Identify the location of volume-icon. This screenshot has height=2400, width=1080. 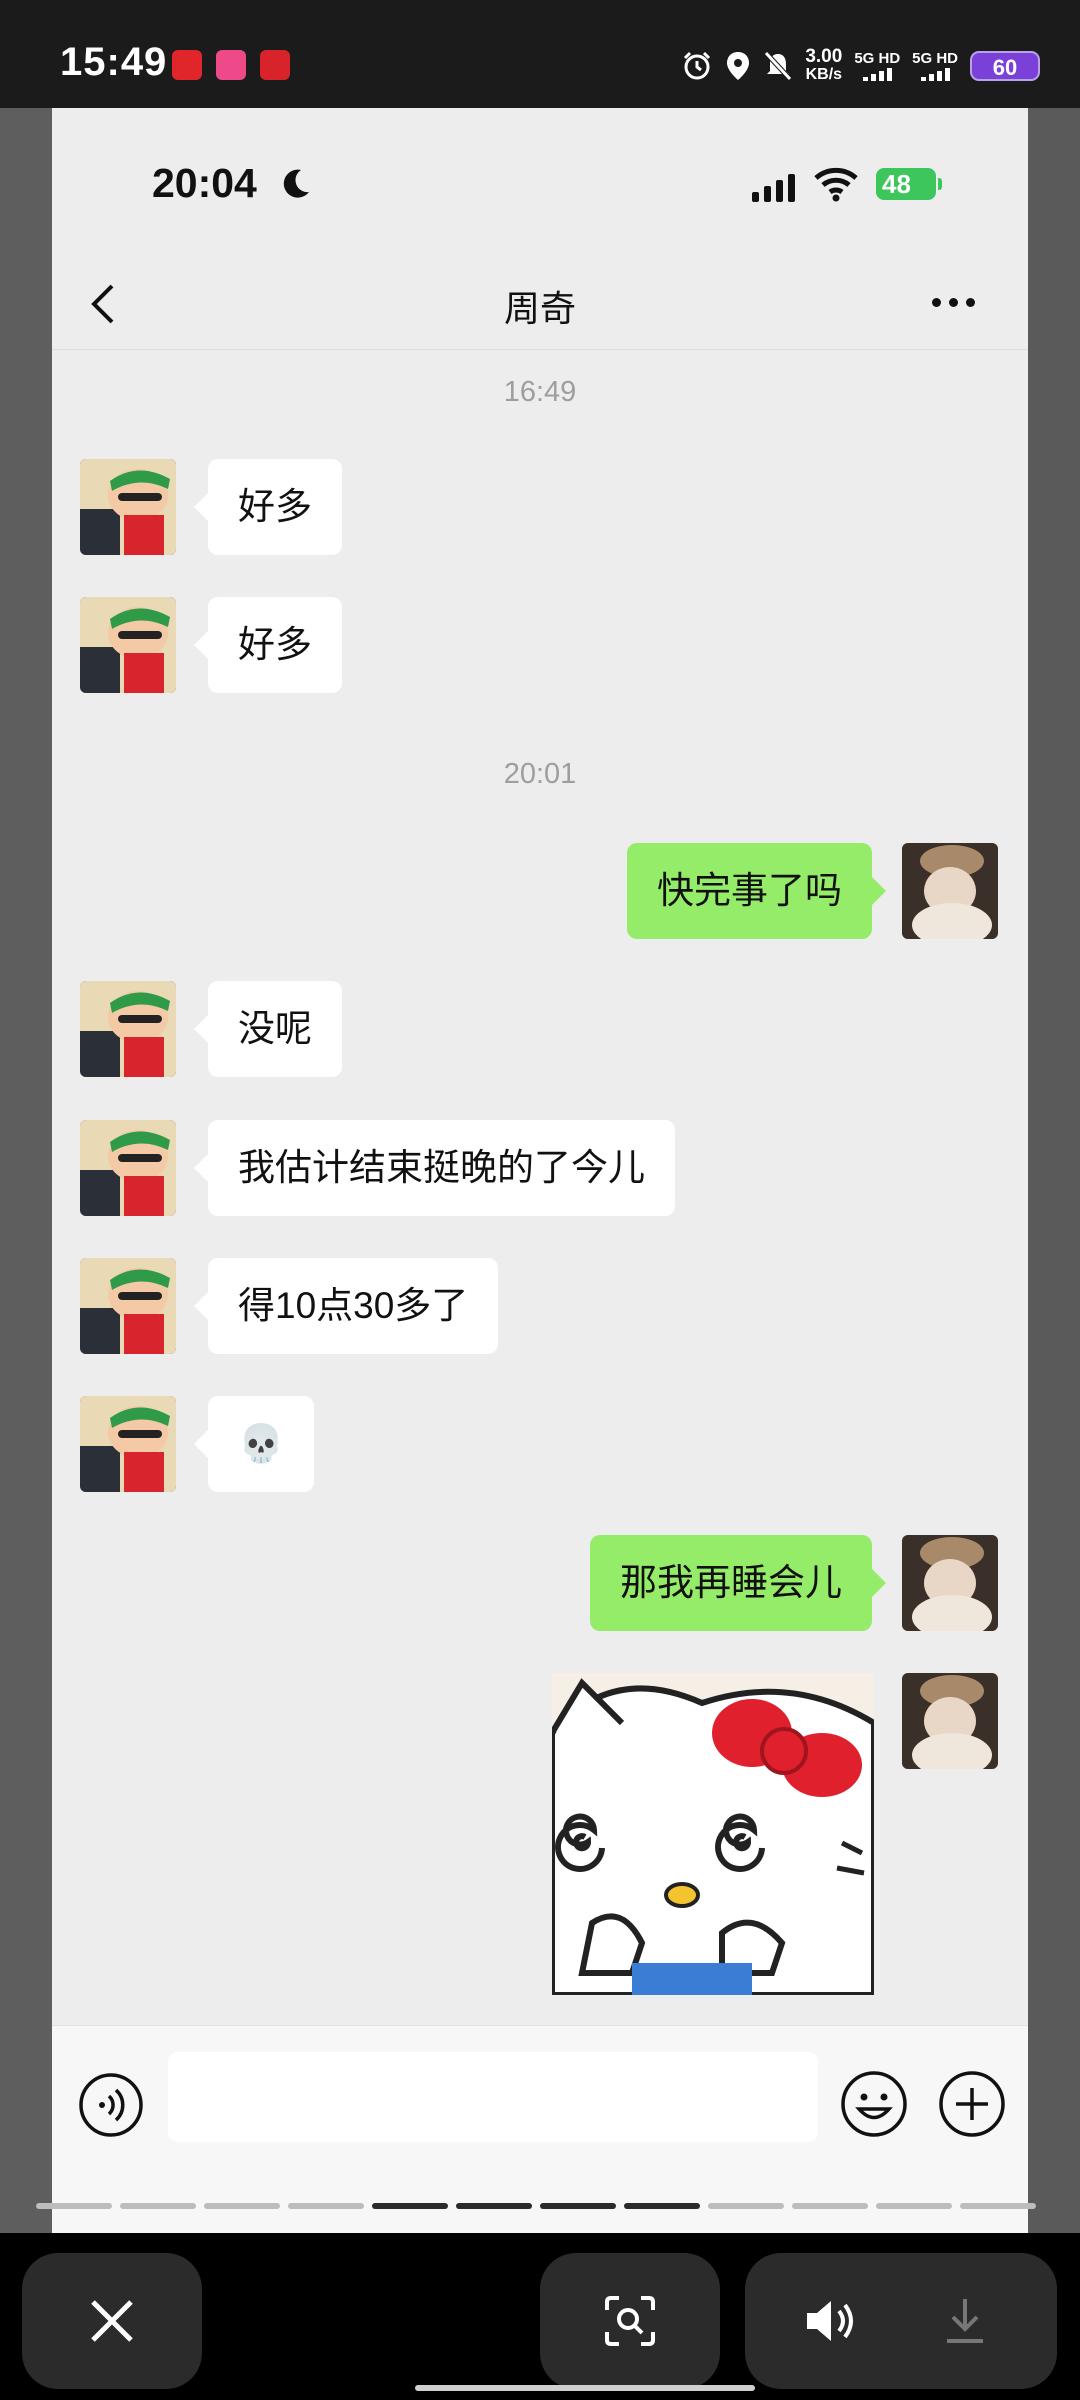
(831, 2321).